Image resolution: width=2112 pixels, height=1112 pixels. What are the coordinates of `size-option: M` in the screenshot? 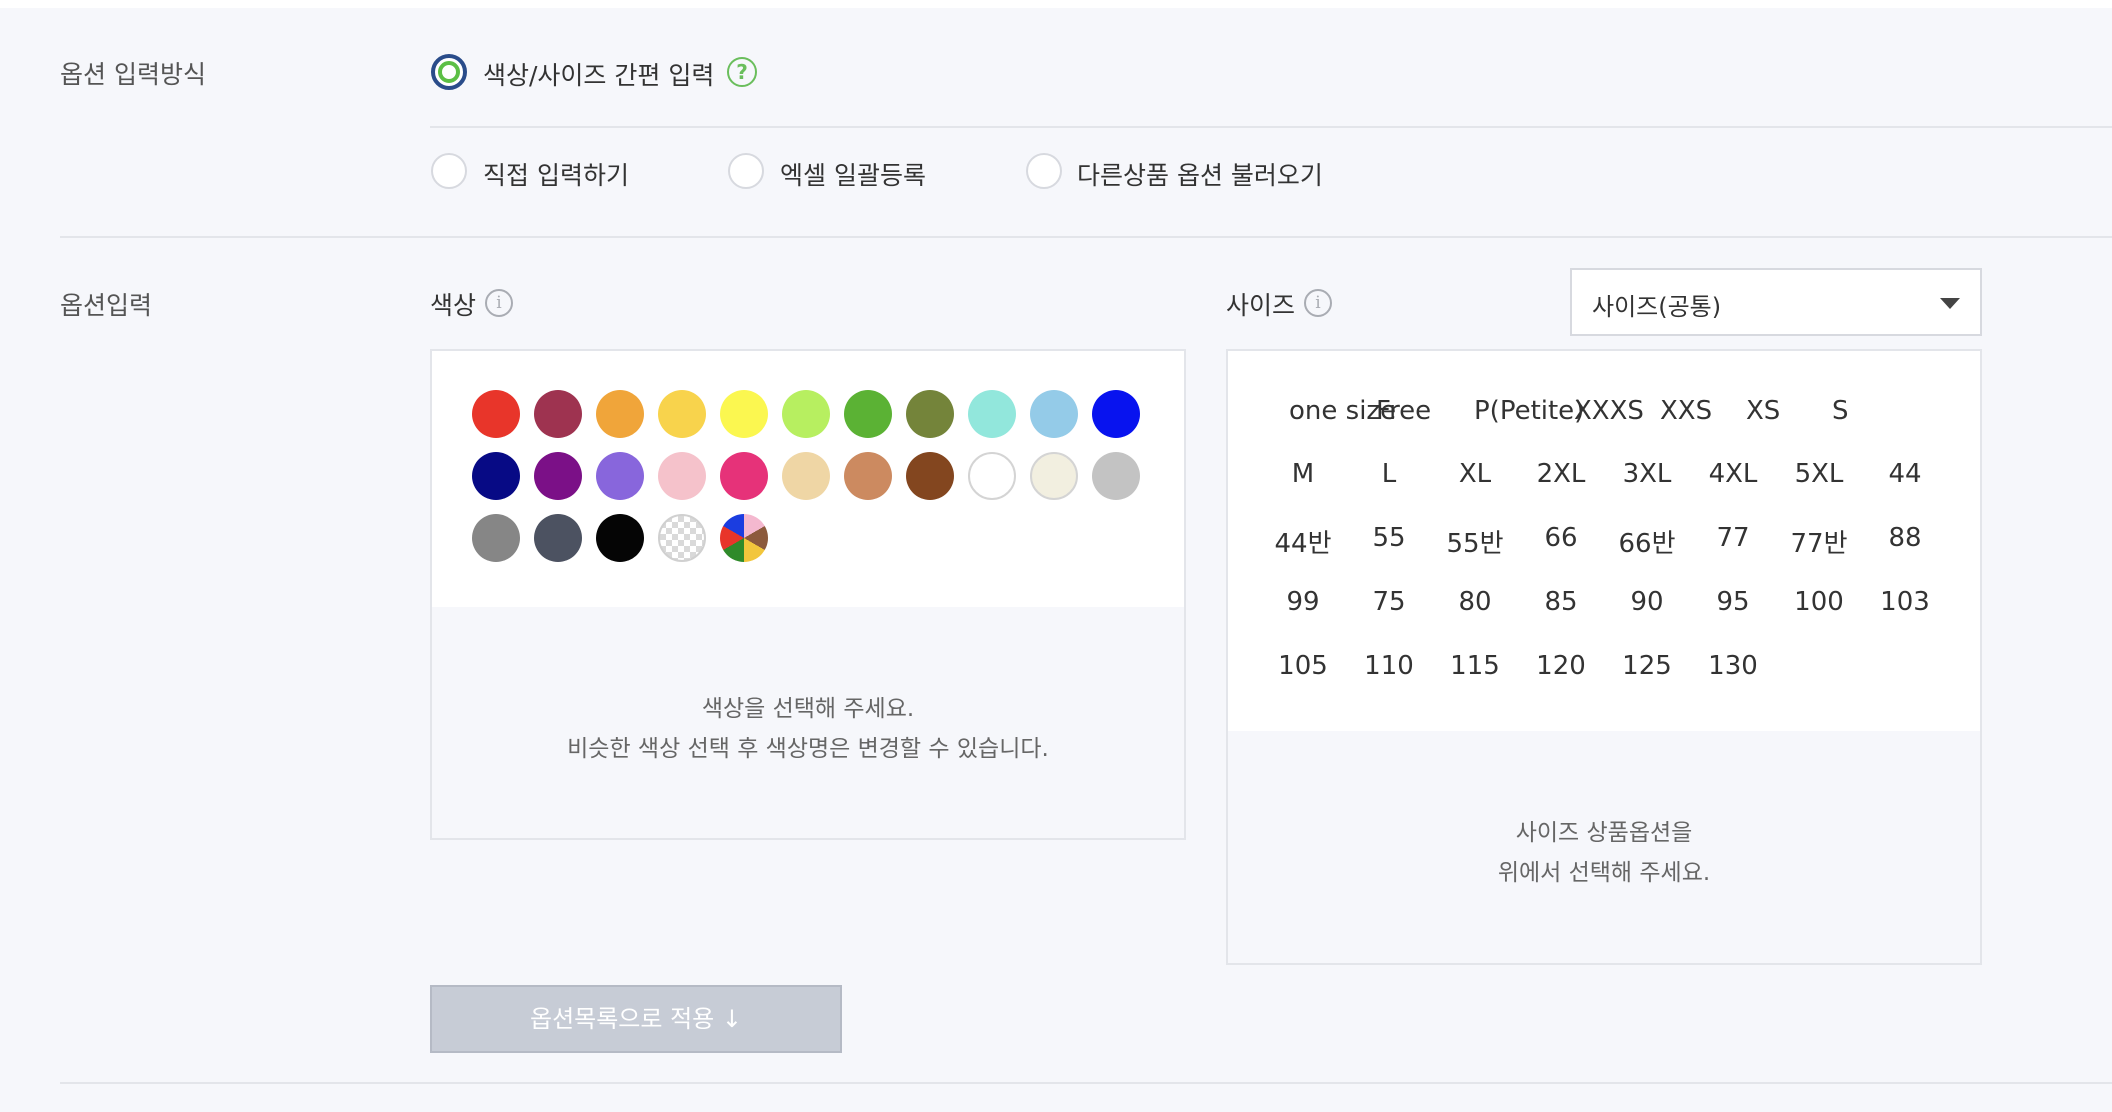 It's located at (1303, 474).